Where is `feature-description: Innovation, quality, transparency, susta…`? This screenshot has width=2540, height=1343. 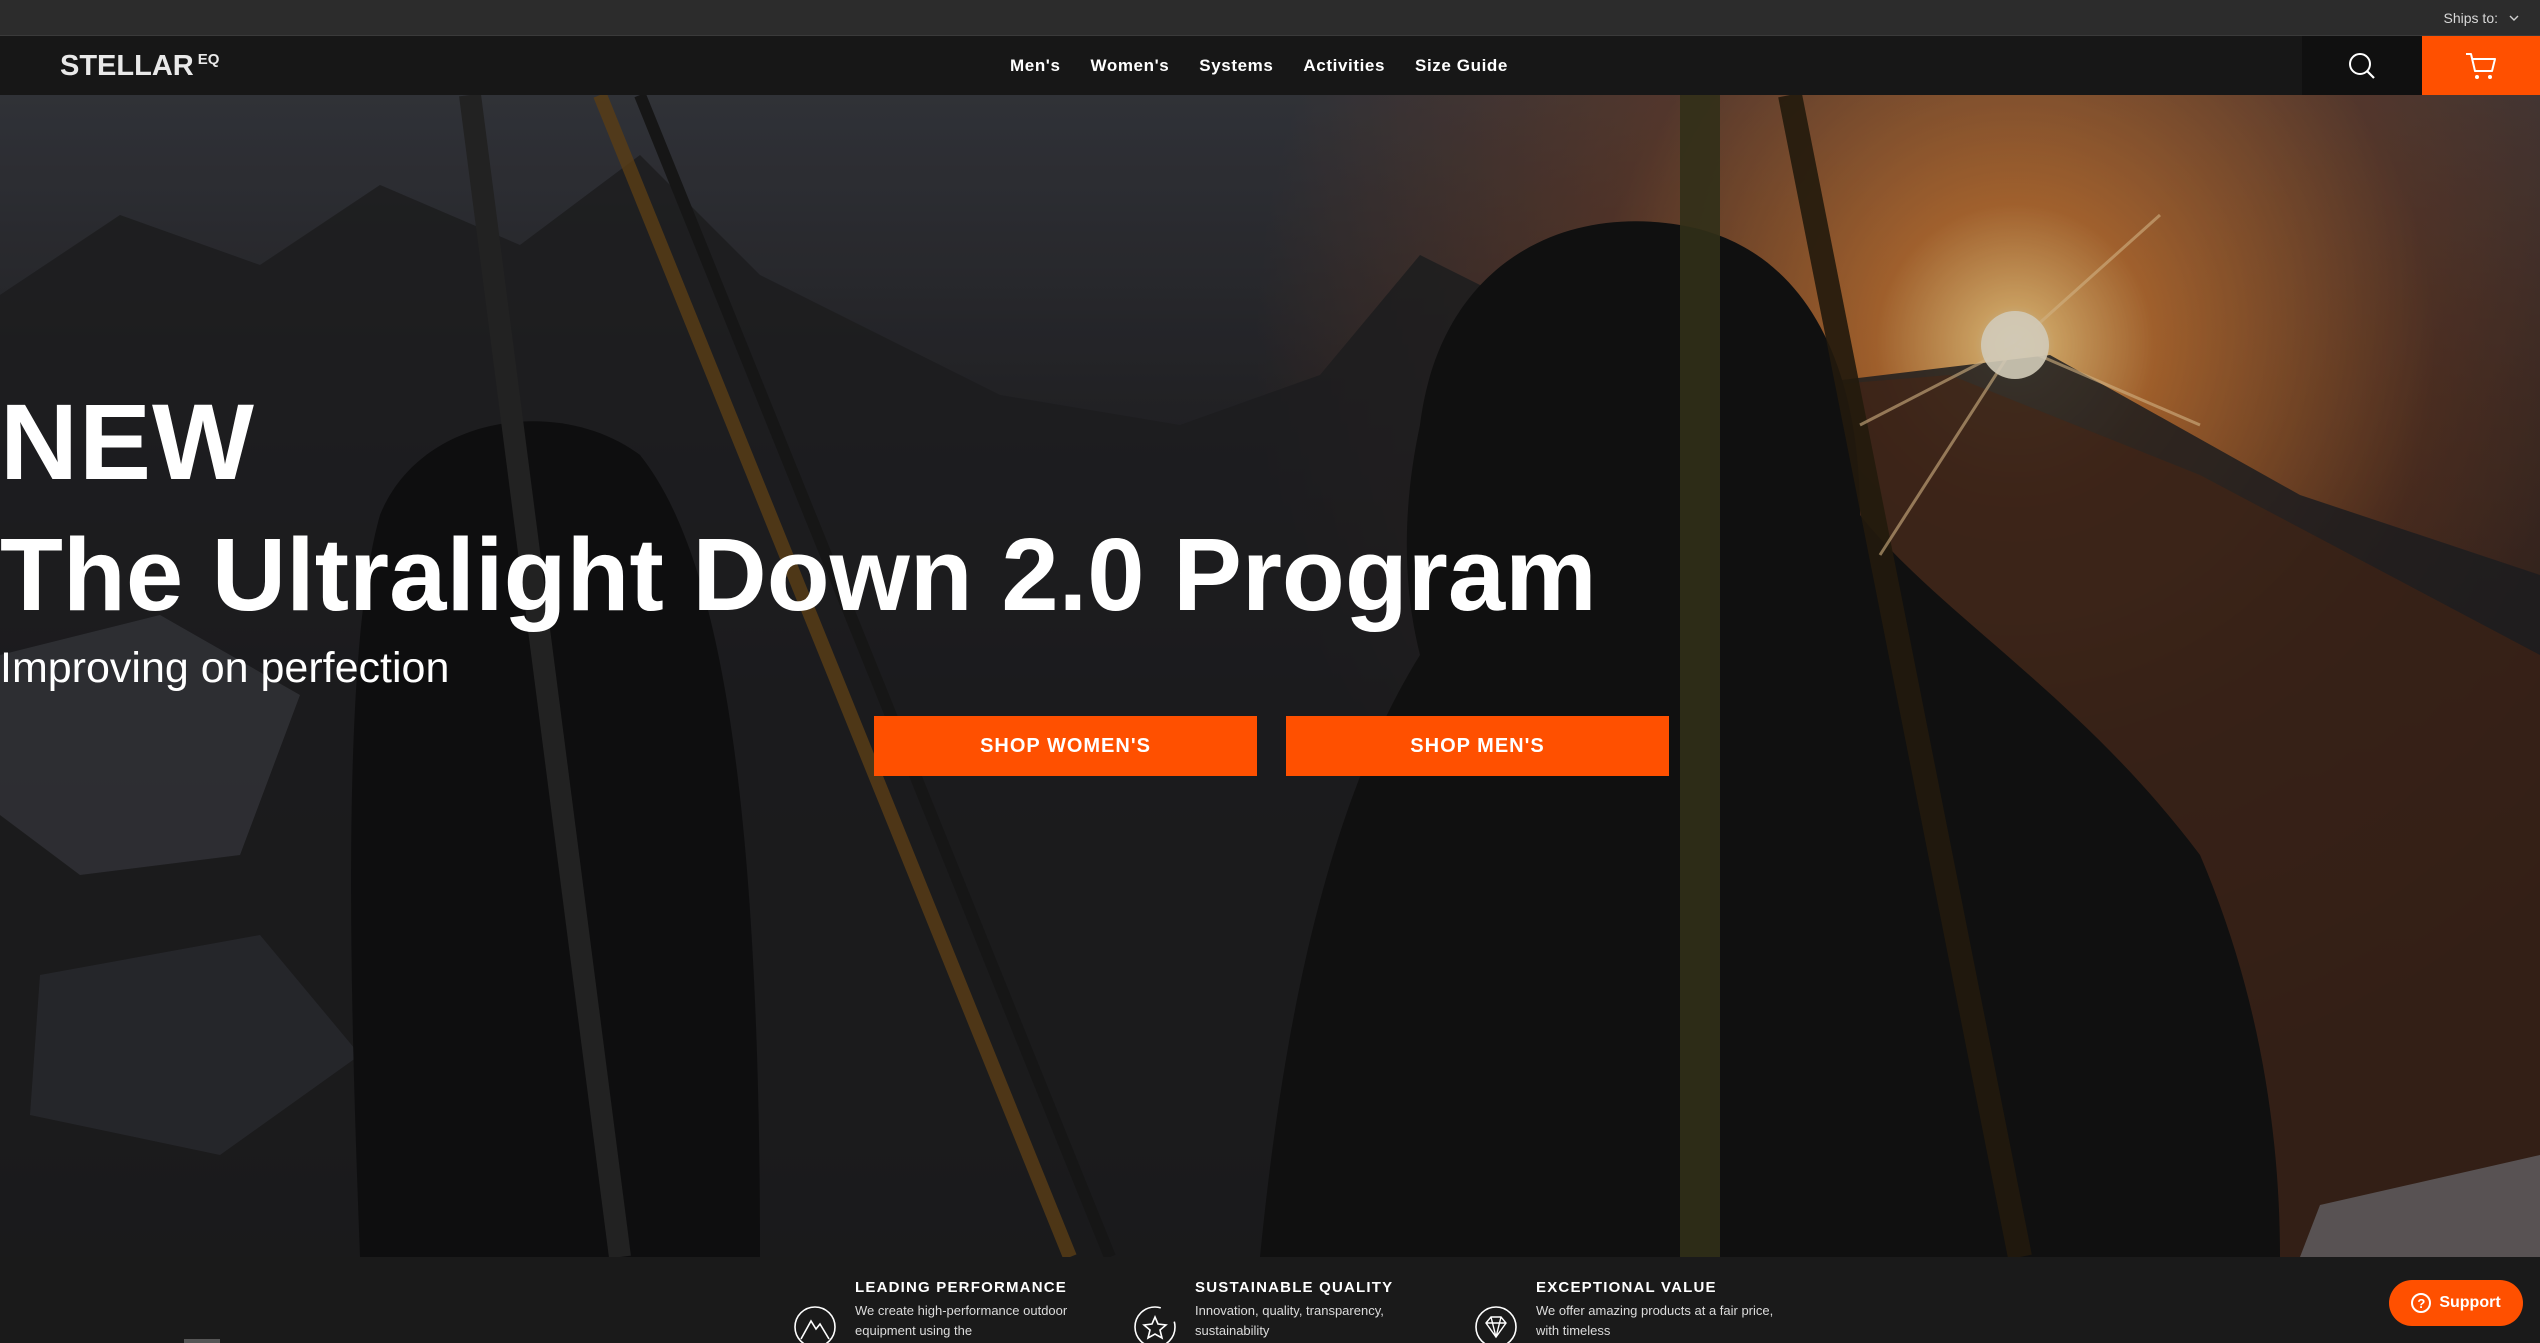 feature-description: Innovation, quality, transparency, susta… is located at coordinates (1289, 1320).